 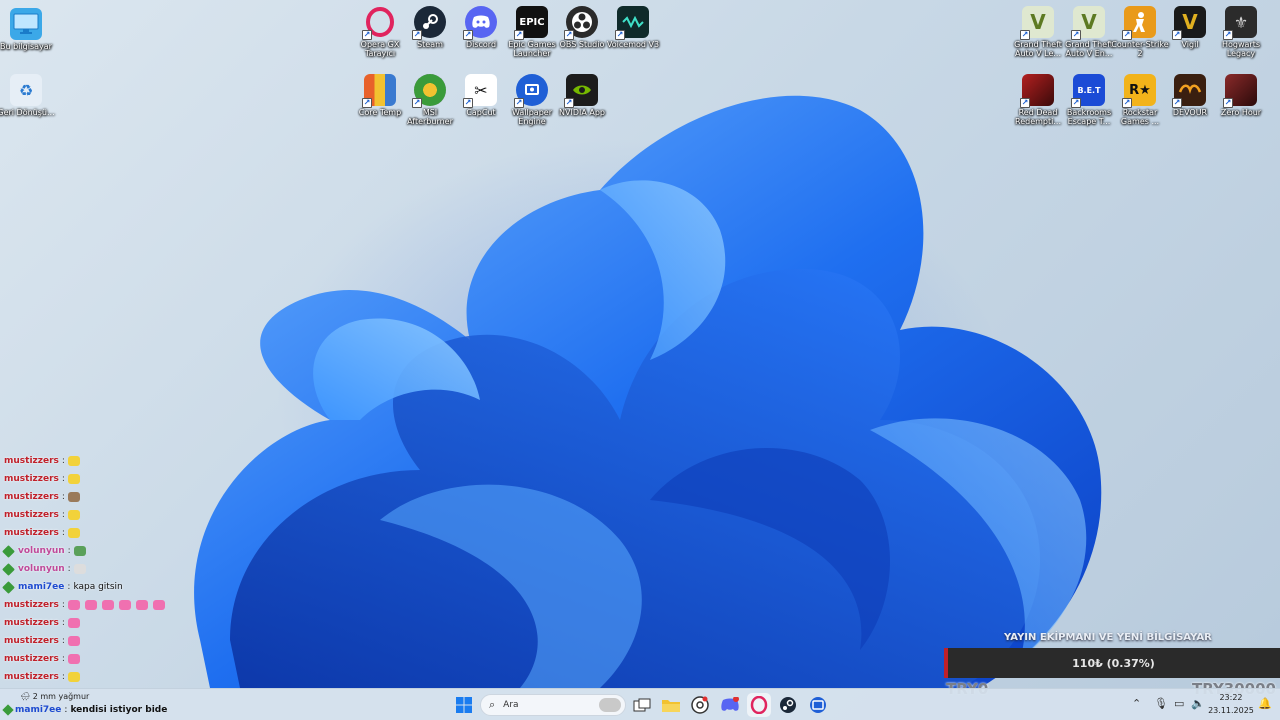 I want to click on backrooms-icon: B.E.T ↗, so click(x=1088, y=91).